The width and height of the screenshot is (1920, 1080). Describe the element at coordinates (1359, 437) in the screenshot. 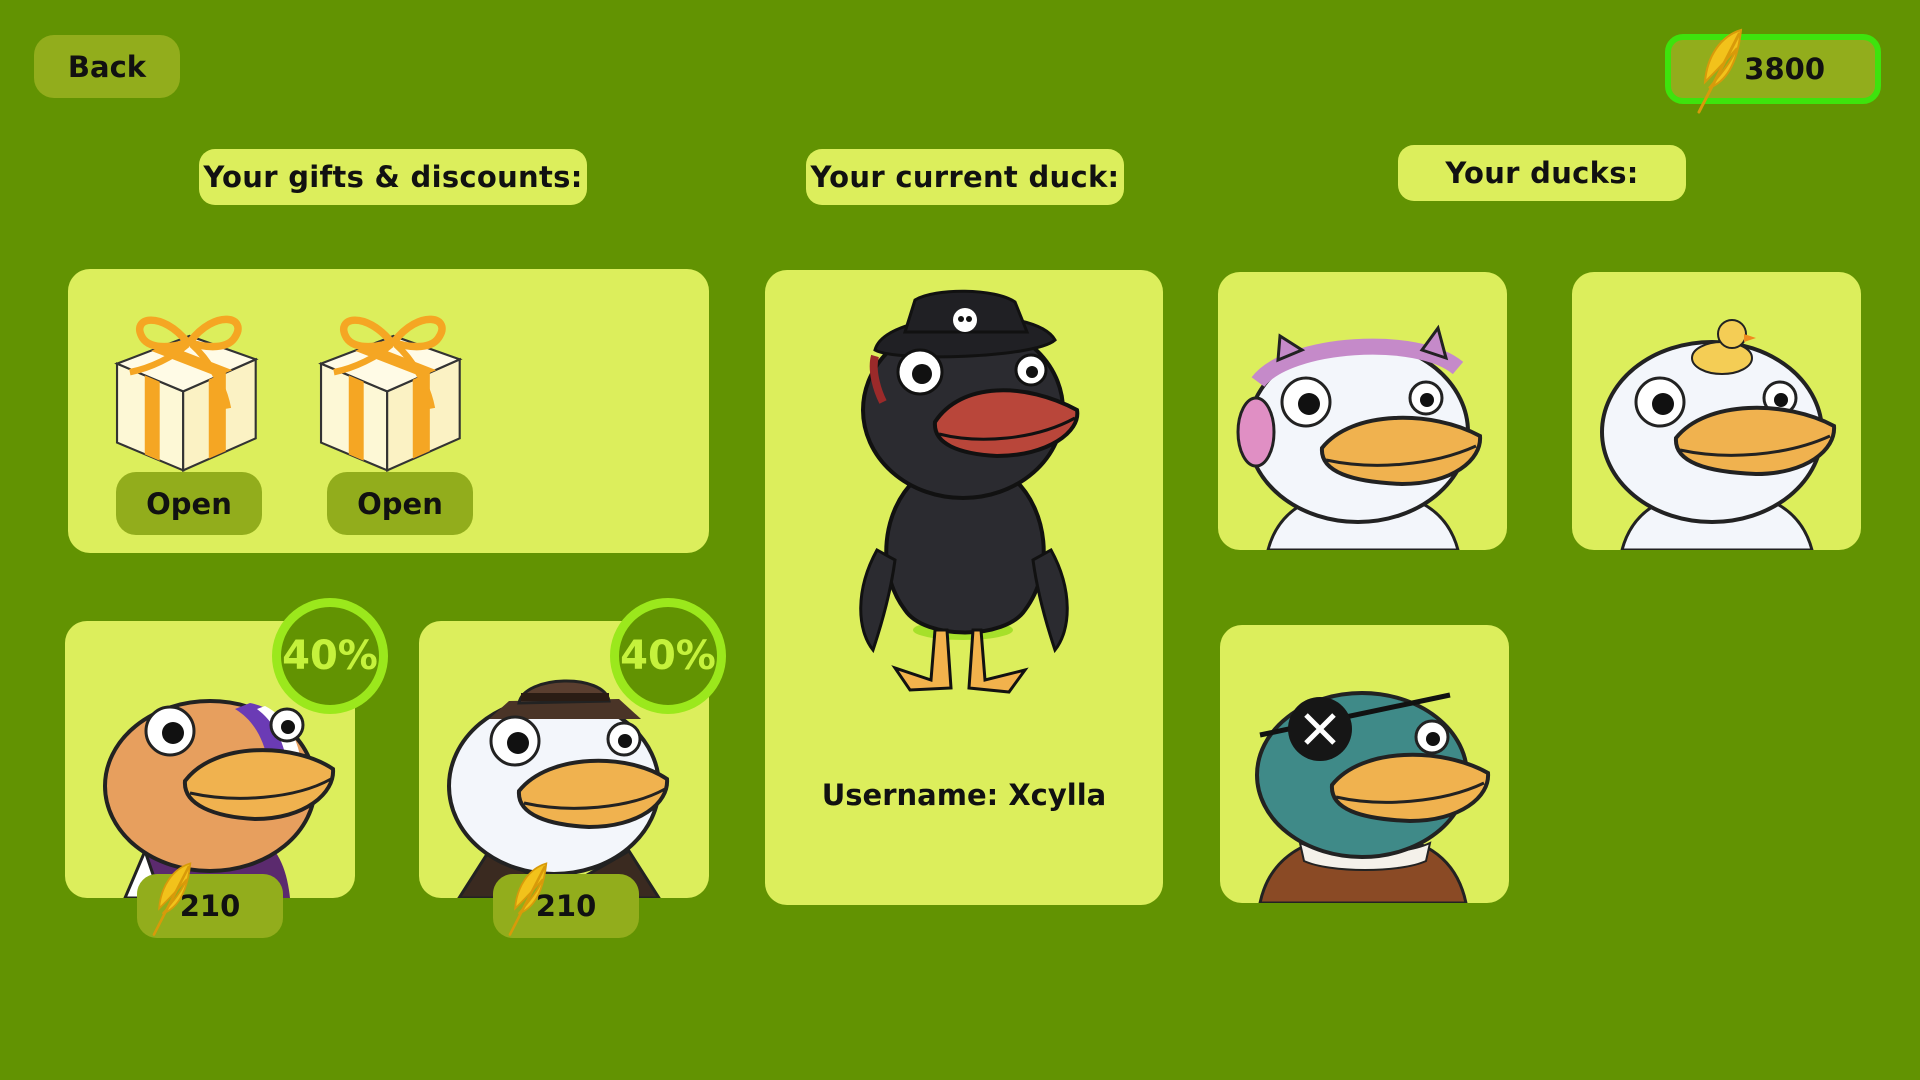

I see `pink-headphones-duck-image` at that location.